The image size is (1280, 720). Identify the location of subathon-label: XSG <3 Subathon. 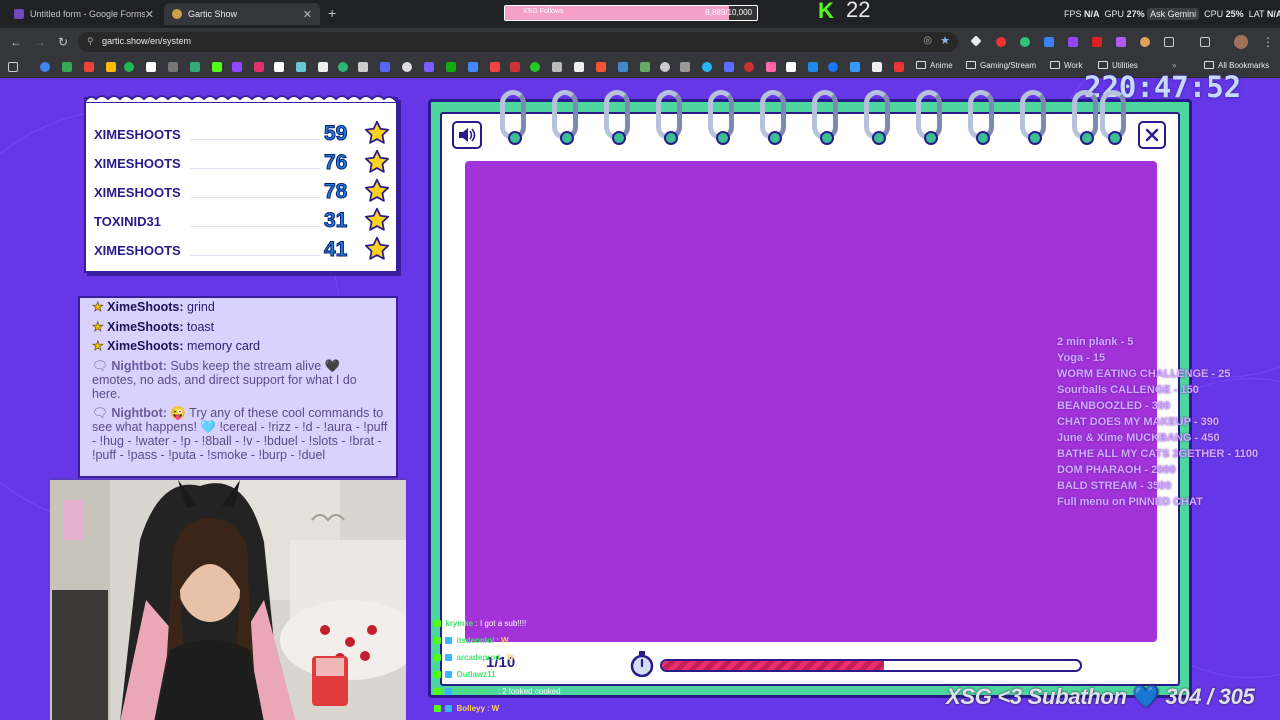
(1036, 696).